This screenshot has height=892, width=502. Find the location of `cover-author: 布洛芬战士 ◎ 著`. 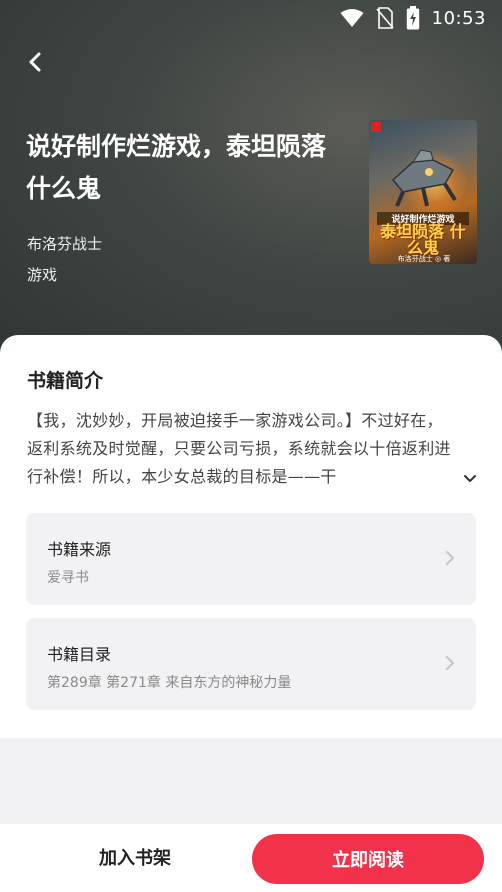

cover-author: 布洛芬战士 ◎ 著 is located at coordinates (424, 259).